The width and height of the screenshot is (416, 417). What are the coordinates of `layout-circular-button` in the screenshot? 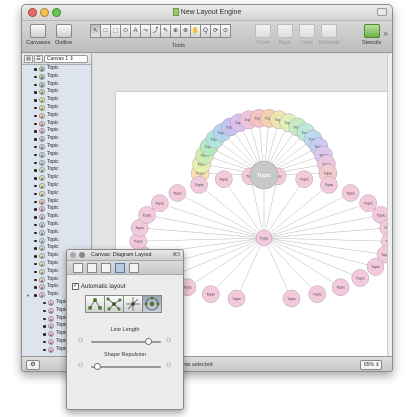 It's located at (133, 304).